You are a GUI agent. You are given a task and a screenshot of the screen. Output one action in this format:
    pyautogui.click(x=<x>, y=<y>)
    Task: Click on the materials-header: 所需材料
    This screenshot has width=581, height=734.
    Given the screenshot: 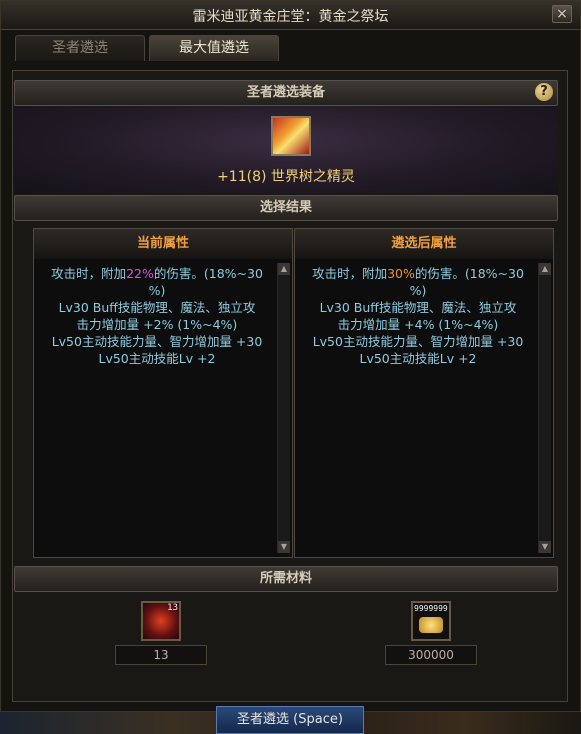 What is the action you would take?
    pyautogui.click(x=286, y=579)
    